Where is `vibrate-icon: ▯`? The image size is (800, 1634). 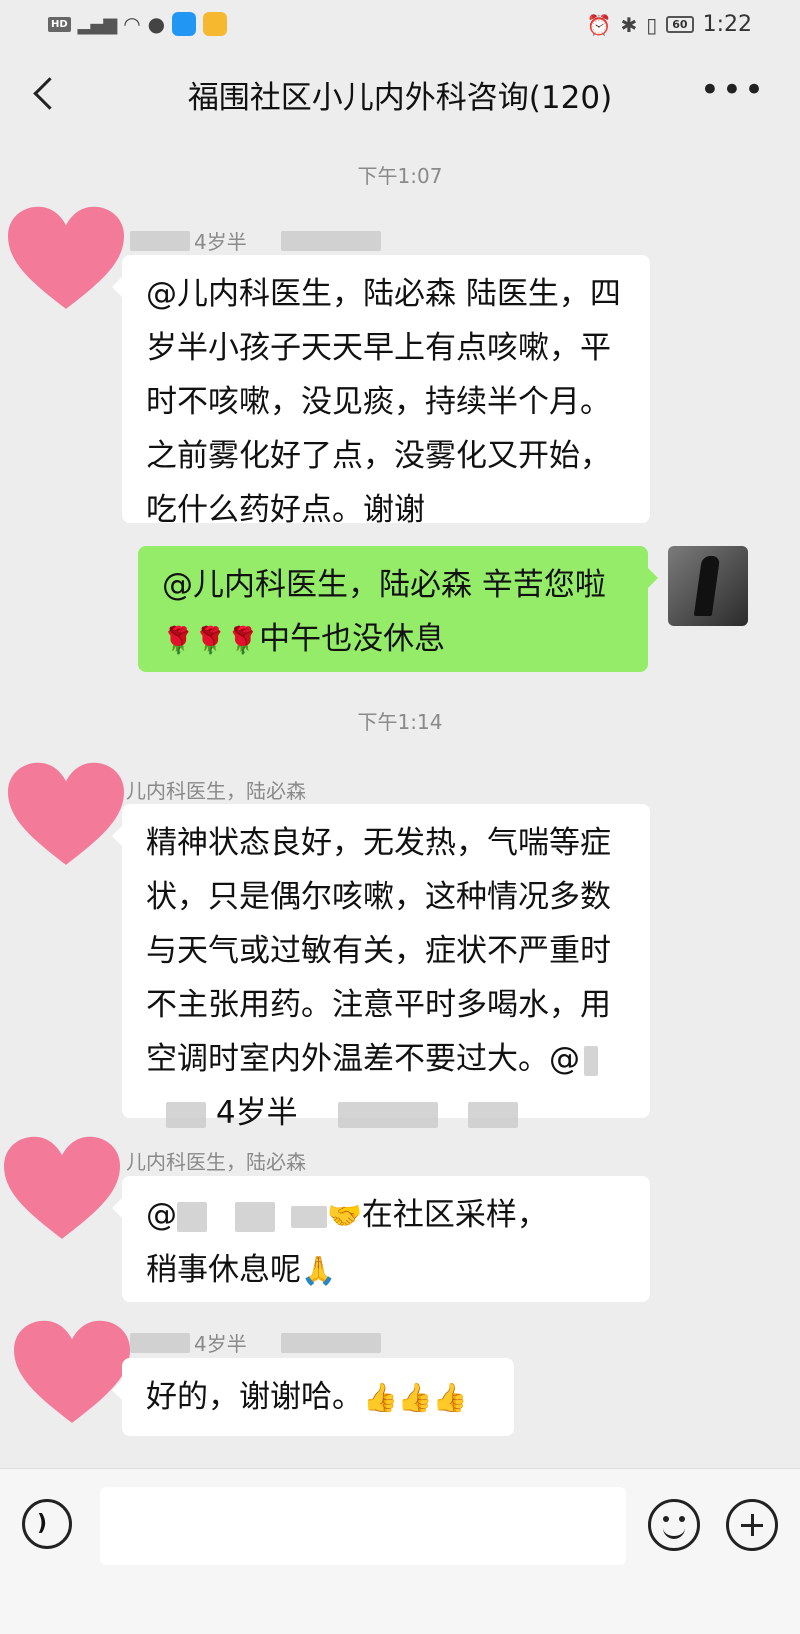
vibrate-icon: ▯ is located at coordinates (652, 24).